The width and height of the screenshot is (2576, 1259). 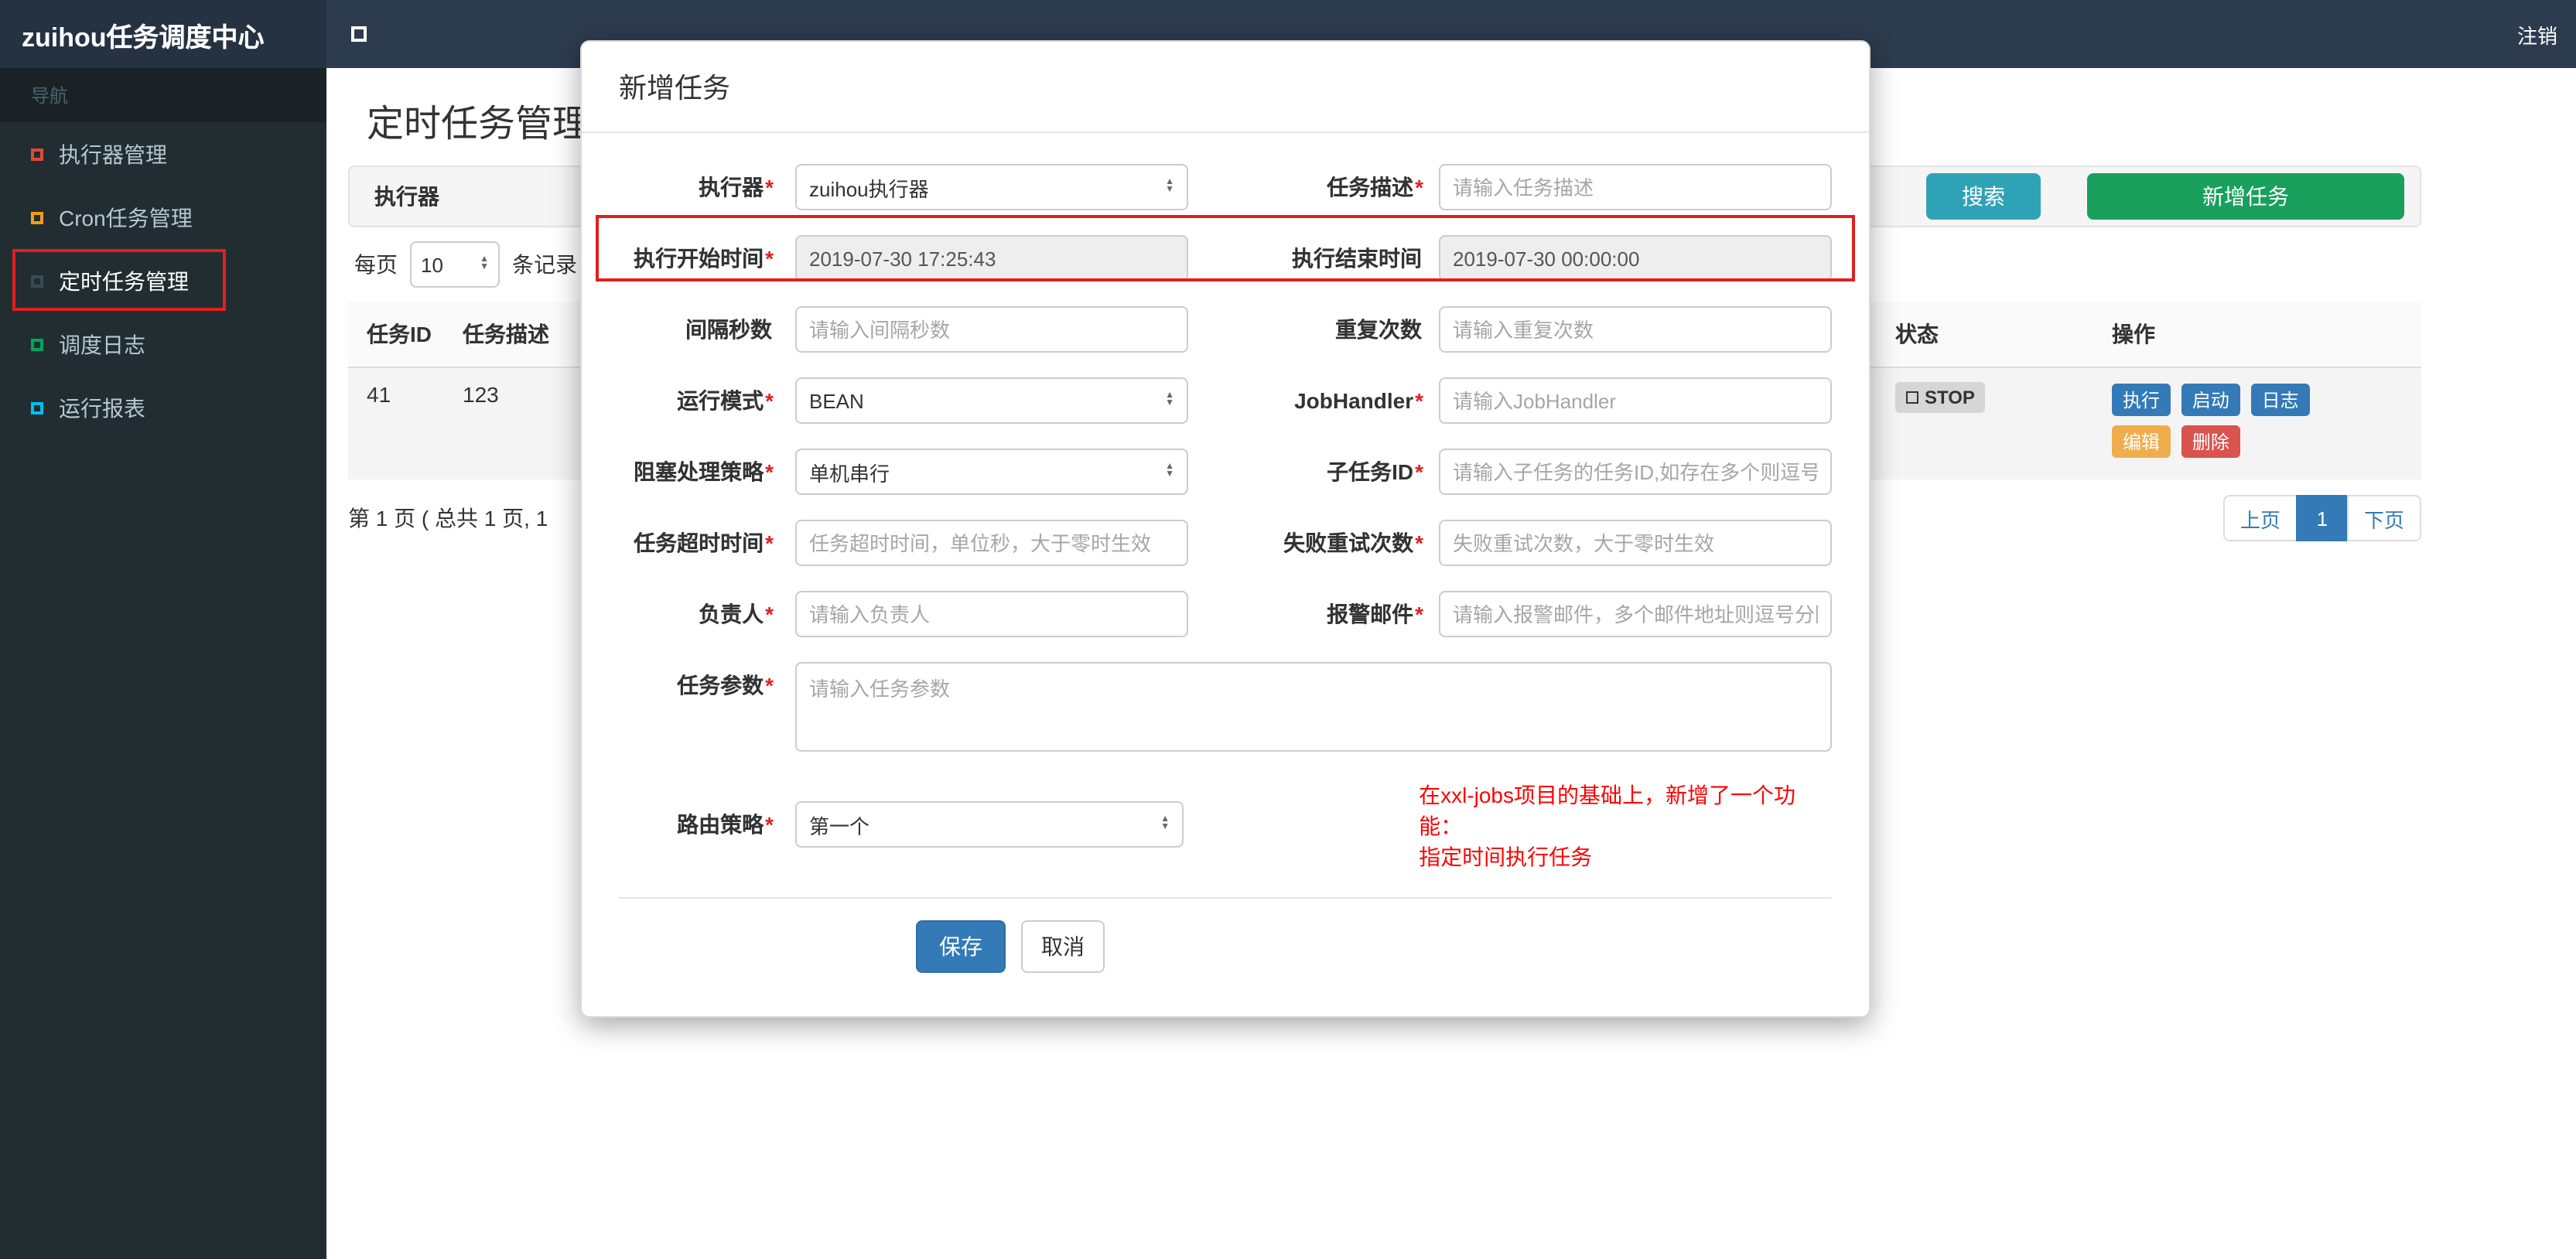 What do you see at coordinates (1636, 472) in the screenshot?
I see `child-jobid-input` at bounding box center [1636, 472].